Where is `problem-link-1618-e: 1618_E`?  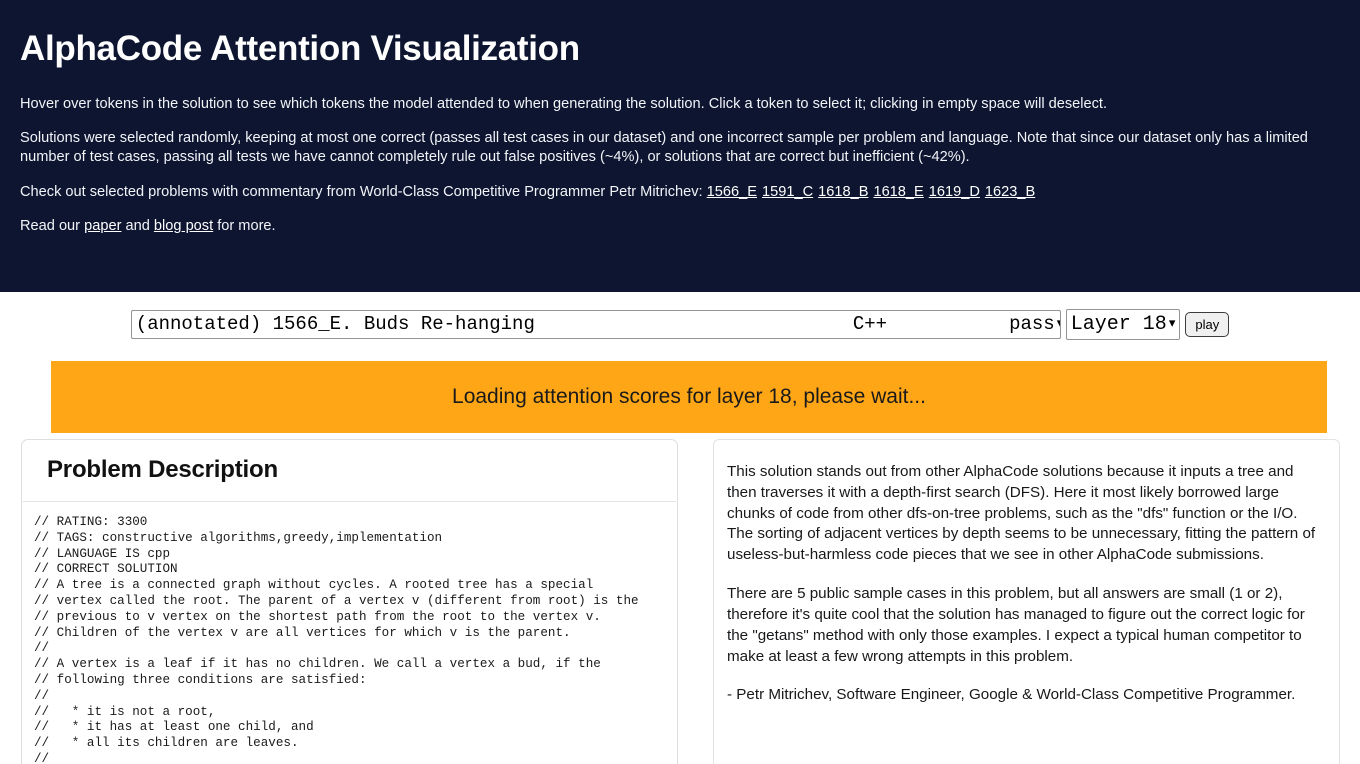 problem-link-1618-e: 1618_E is located at coordinates (898, 192).